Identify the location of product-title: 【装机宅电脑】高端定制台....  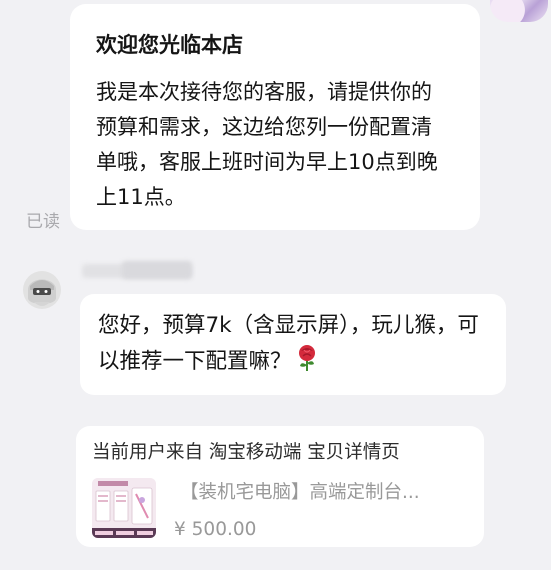
(325, 493).